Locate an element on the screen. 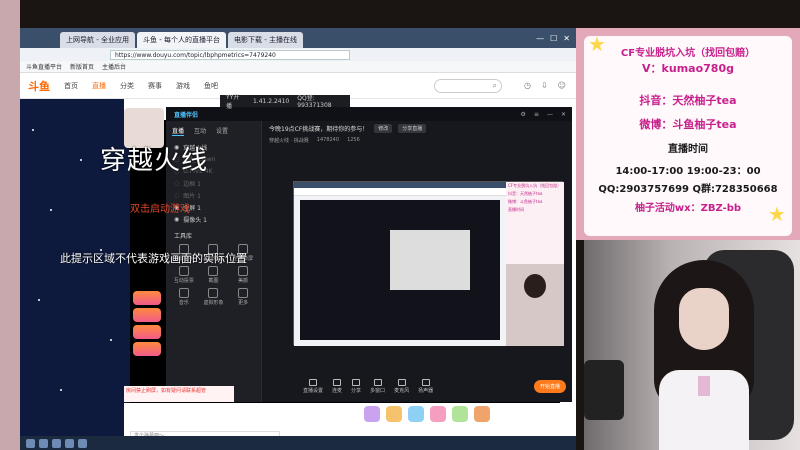 Image resolution: width=800 pixels, height=450 pixels. settings-icon: ⚙ is located at coordinates (523, 114).